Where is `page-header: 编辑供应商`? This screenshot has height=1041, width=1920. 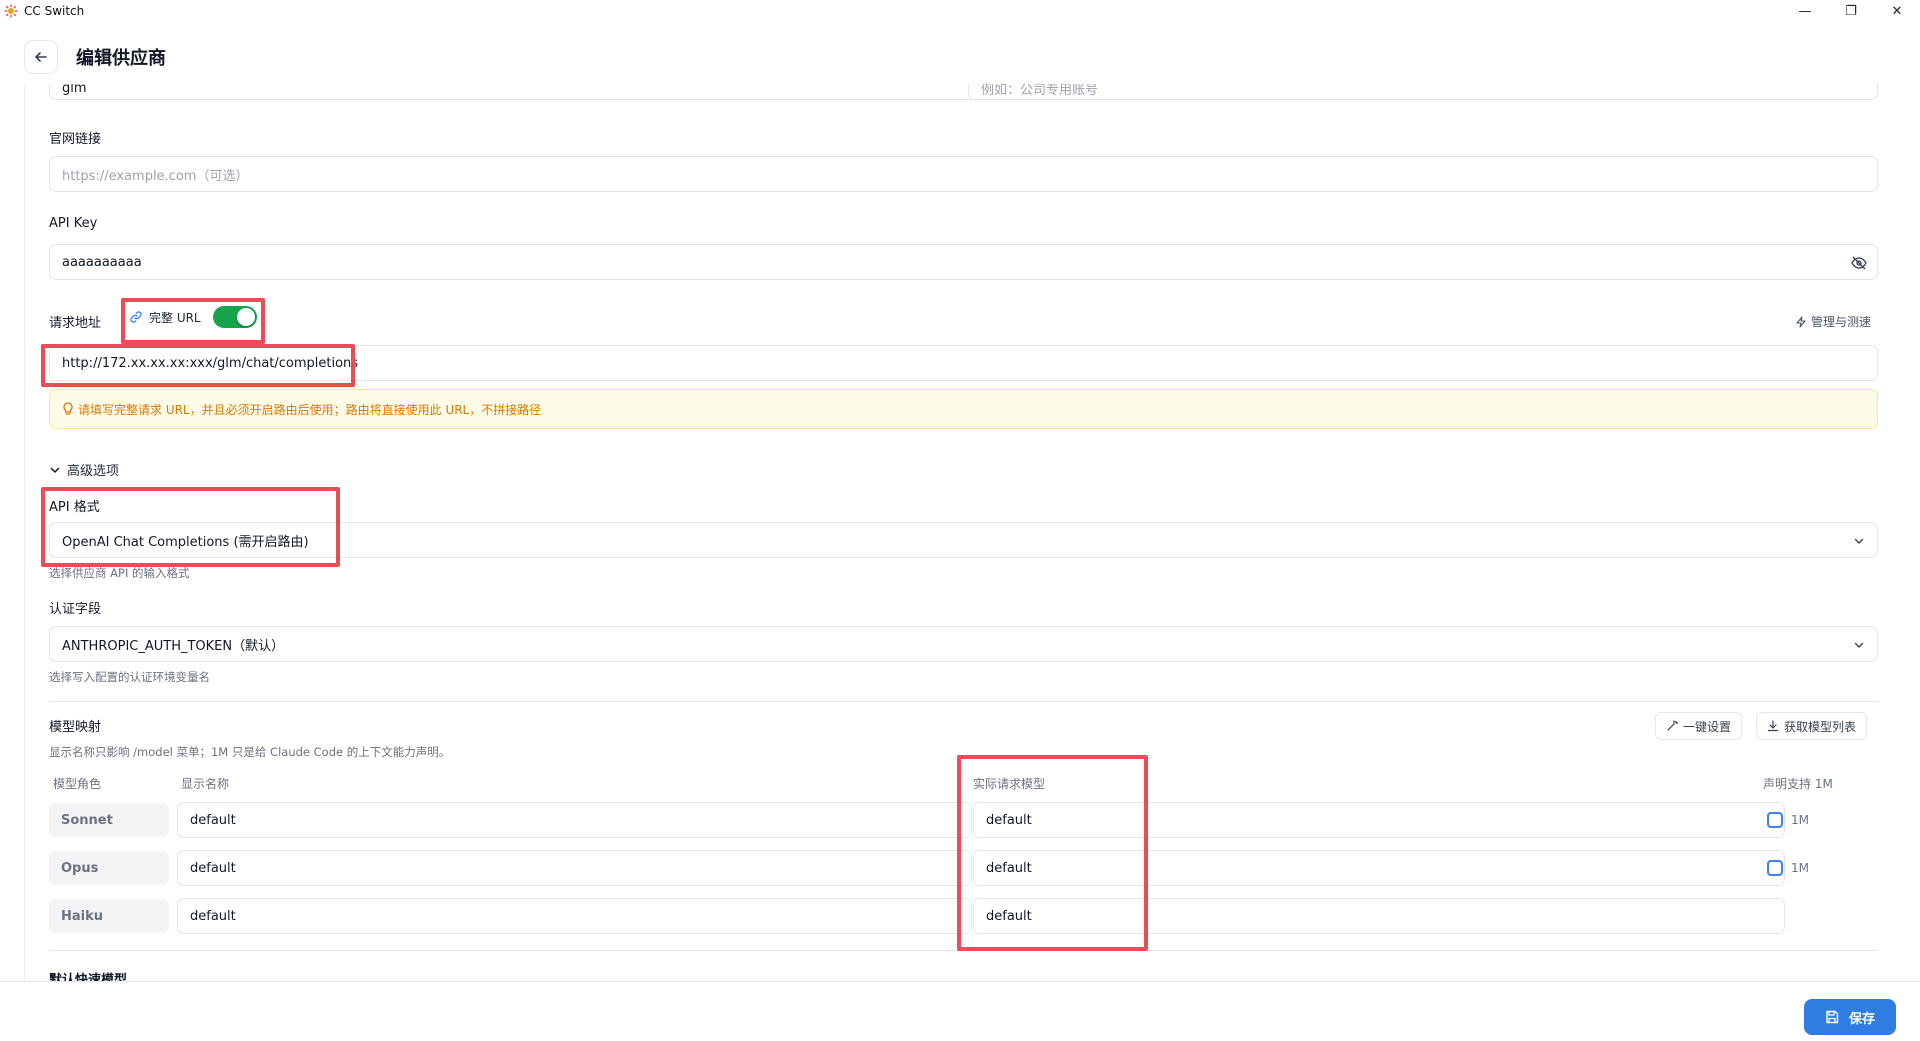 page-header: 编辑供应商 is located at coordinates (960, 56).